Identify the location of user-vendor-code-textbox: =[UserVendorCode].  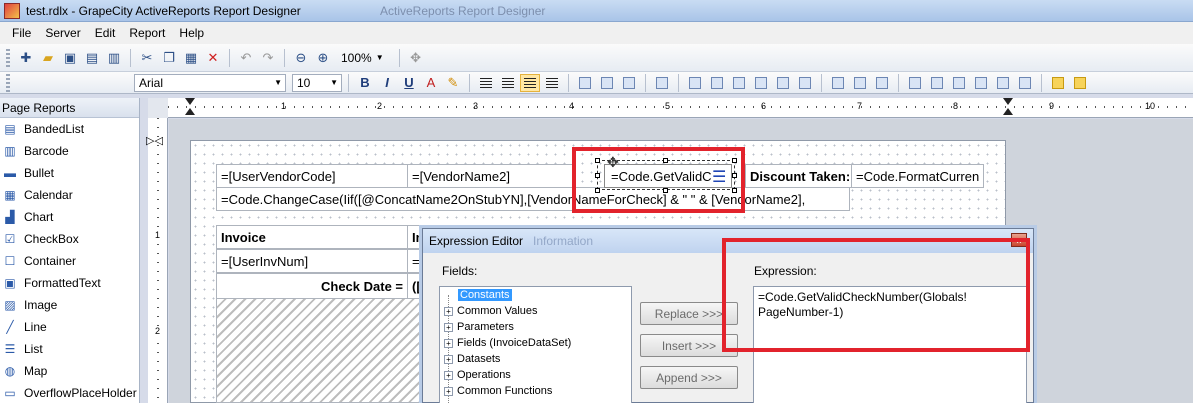
(312, 176).